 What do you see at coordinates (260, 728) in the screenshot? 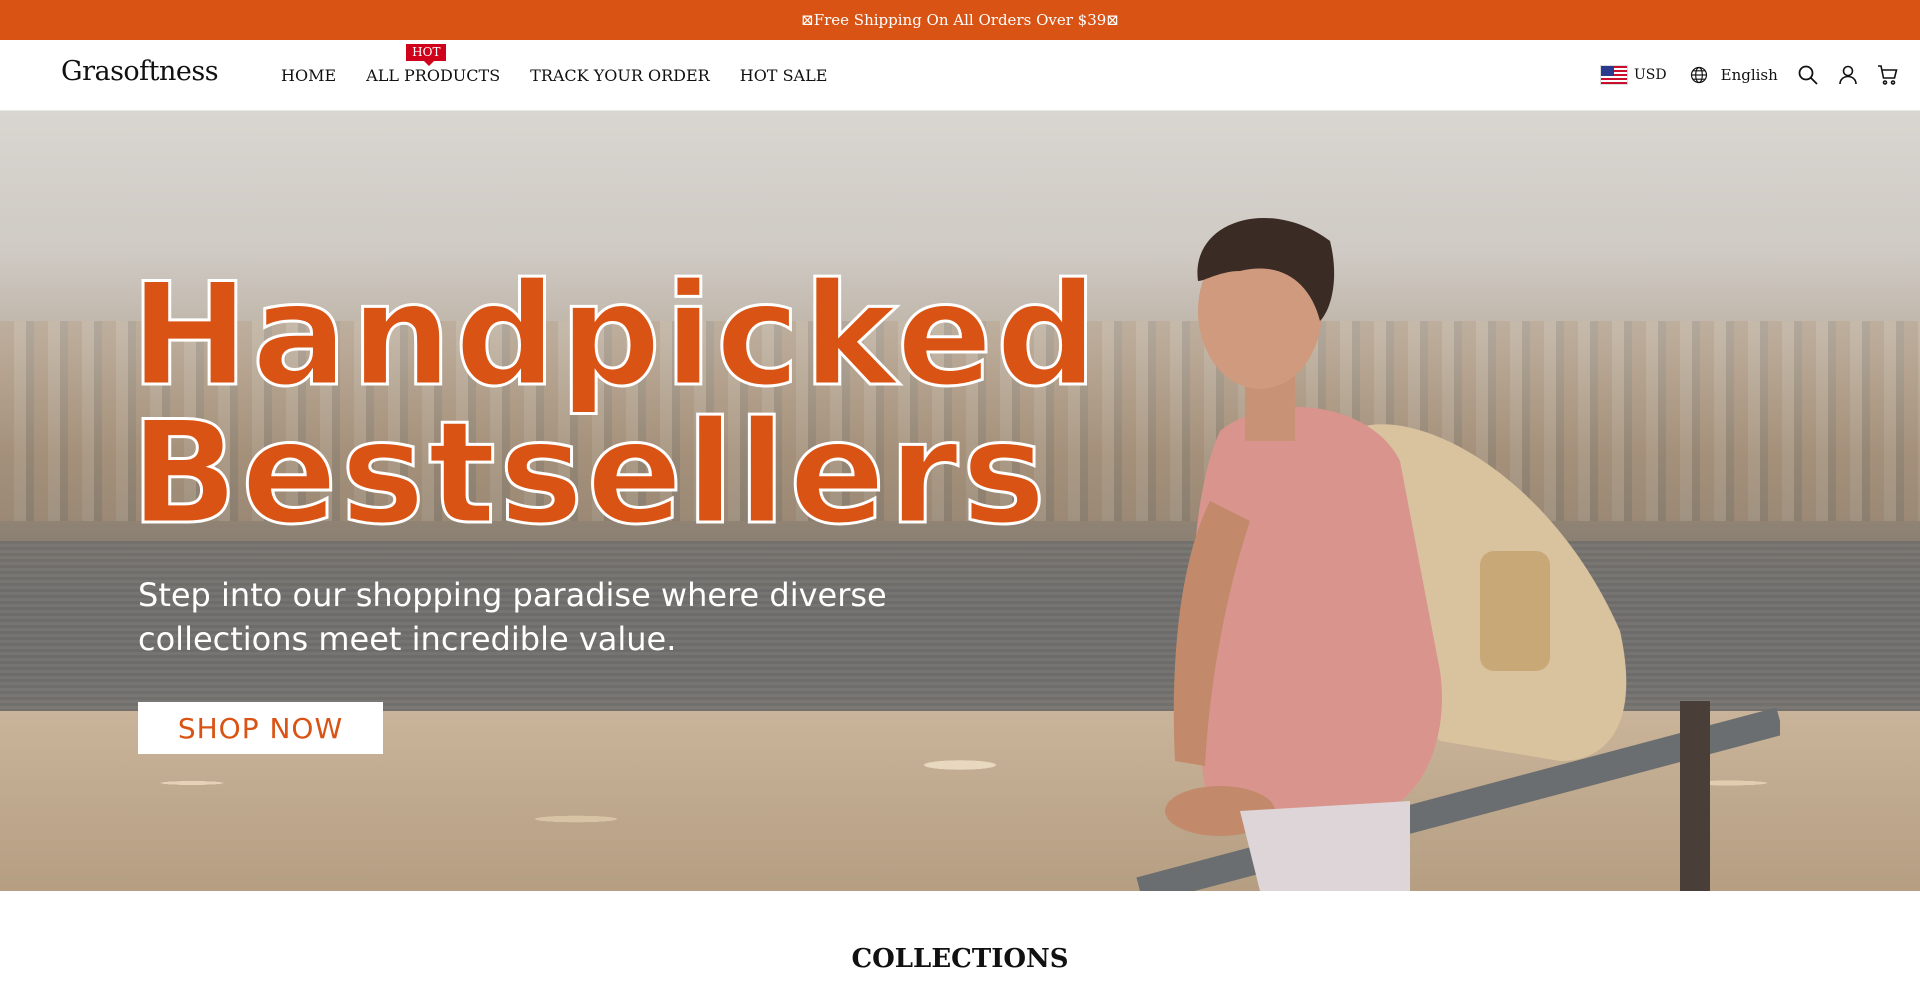
I see `shop-now-button: SHOP NOW` at bounding box center [260, 728].